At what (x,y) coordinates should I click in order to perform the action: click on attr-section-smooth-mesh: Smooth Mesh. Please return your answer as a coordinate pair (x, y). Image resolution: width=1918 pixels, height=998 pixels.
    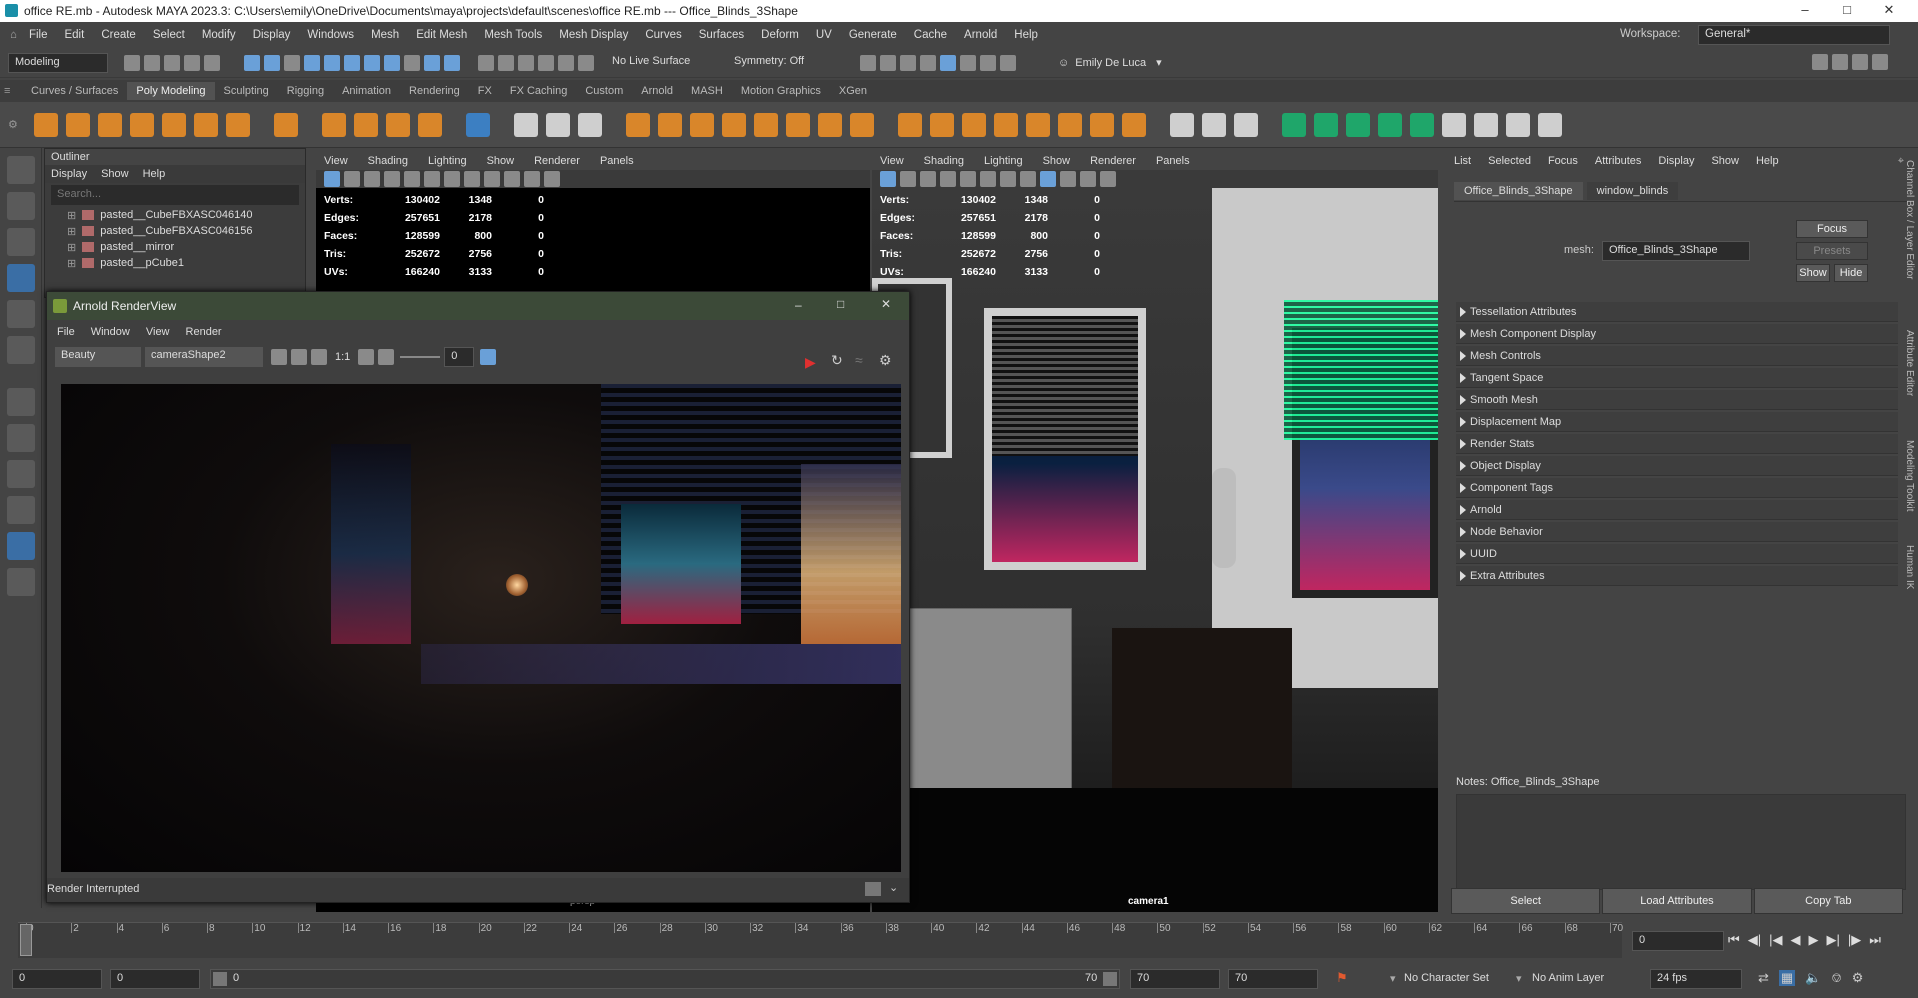
    Looking at the image, I should click on (1677, 400).